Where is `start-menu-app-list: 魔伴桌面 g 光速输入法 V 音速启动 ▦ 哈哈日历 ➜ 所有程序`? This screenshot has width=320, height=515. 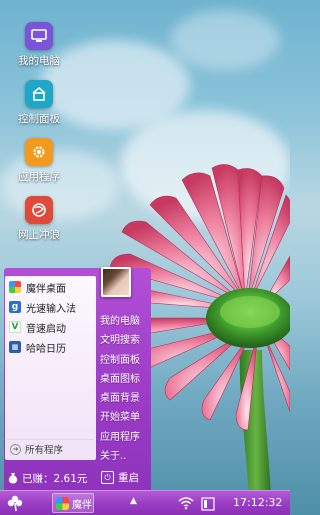 start-menu-app-list: 魔伴桌面 g 光速输入法 V 音速启动 ▦ 哈哈日历 ➜ 所有程序 is located at coordinates (50, 368).